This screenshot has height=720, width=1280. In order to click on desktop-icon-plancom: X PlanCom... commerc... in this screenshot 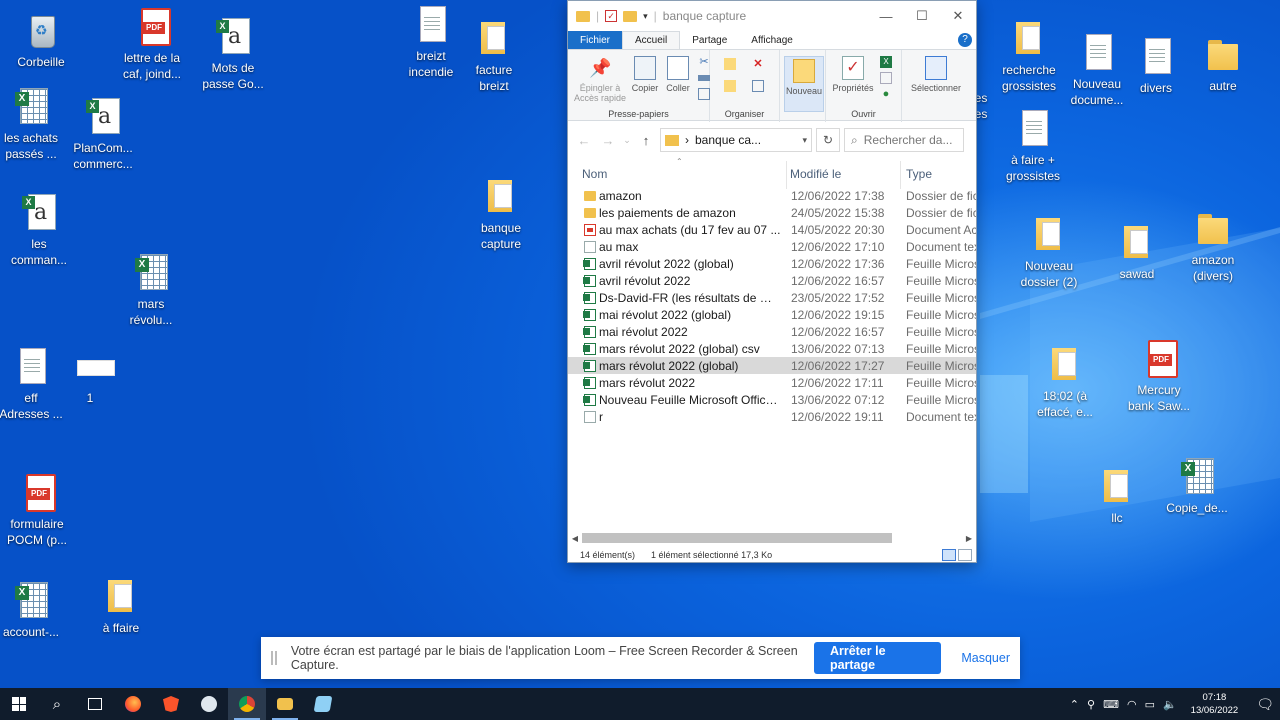, I will do `click(103, 134)`.